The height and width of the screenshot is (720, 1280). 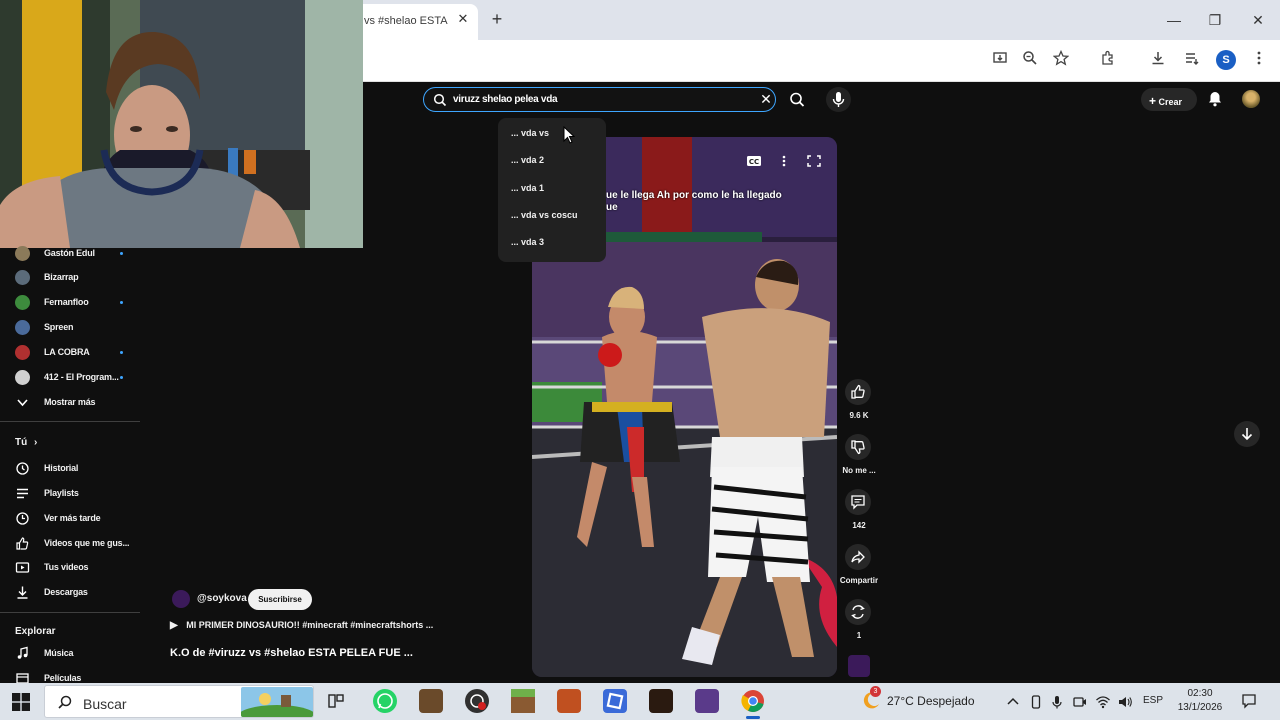 I want to click on sidebar-item-label: Fernanfloo, so click(x=66, y=302).